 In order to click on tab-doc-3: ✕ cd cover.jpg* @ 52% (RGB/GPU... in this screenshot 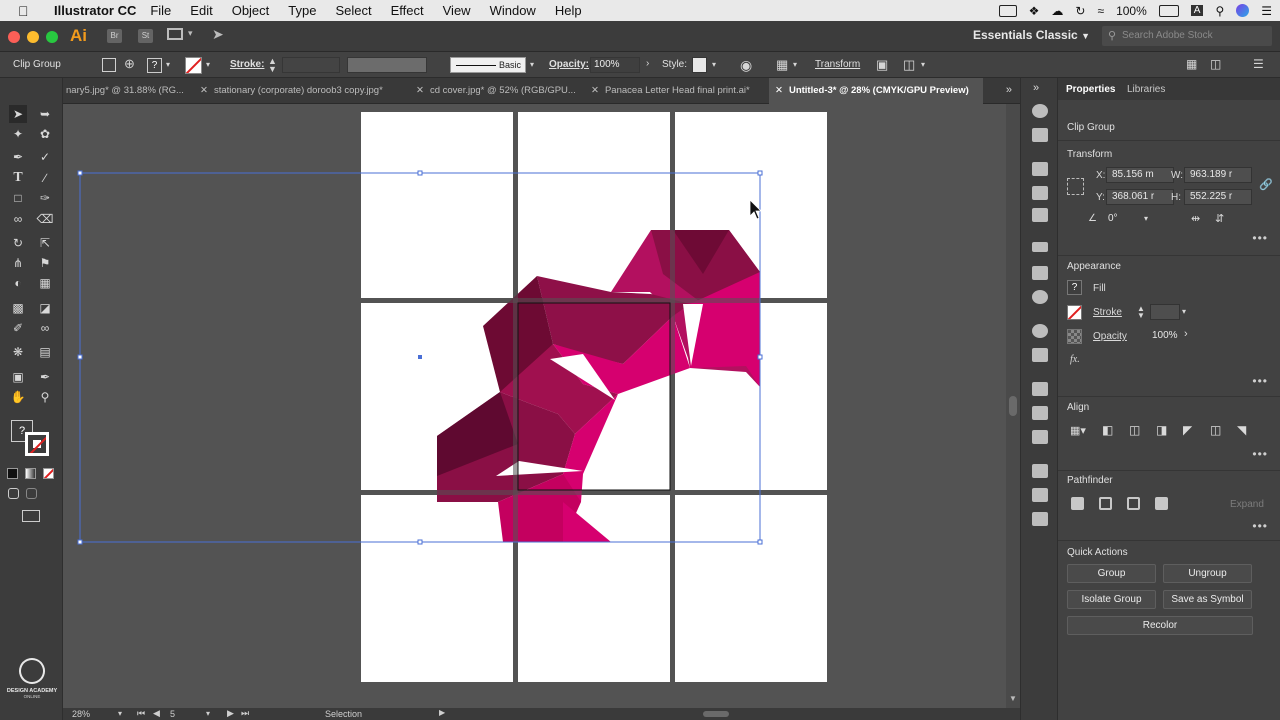, I will do `click(500, 91)`.